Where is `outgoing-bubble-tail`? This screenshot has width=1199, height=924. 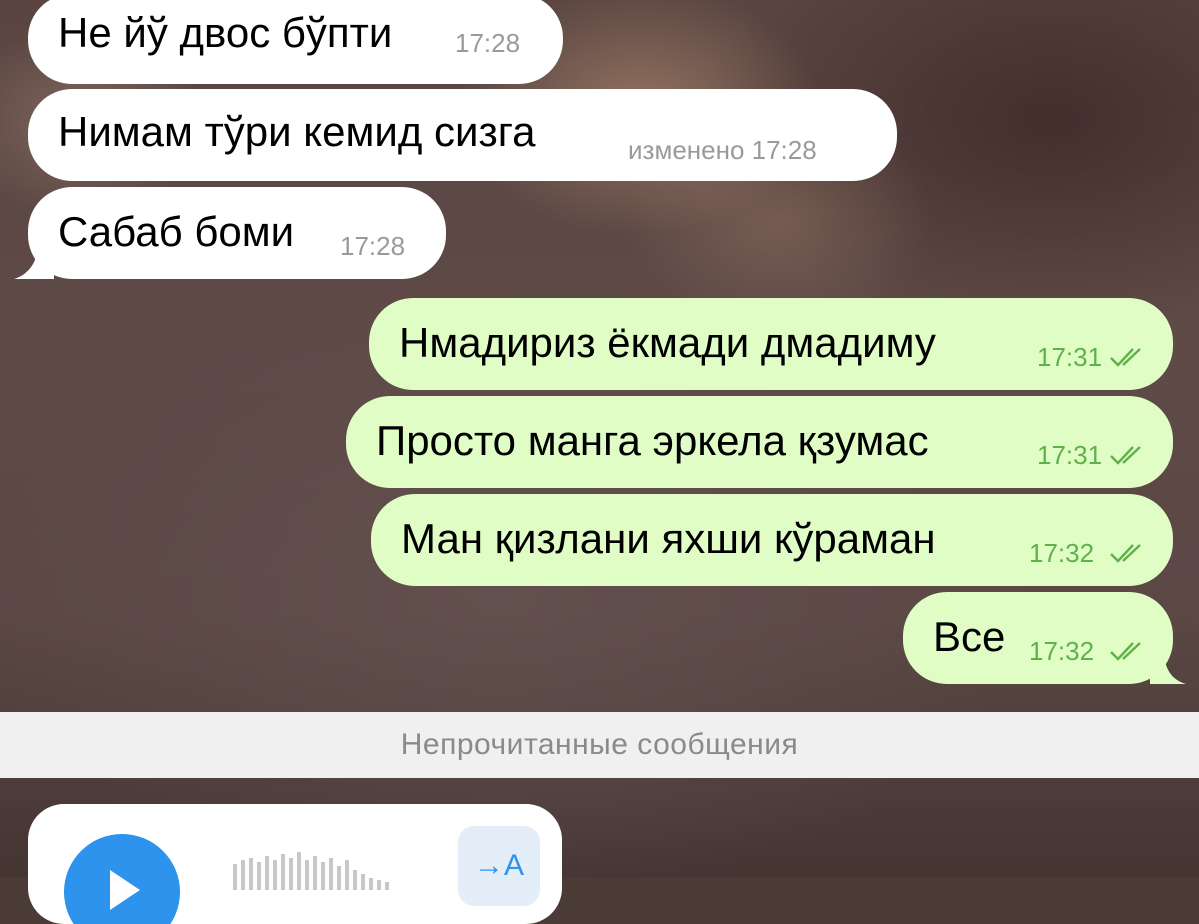
outgoing-bubble-tail is located at coordinates (1168, 670).